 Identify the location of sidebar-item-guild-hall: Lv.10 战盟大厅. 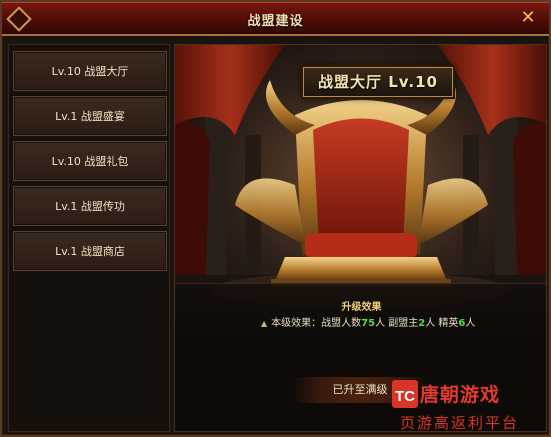
(90, 71).